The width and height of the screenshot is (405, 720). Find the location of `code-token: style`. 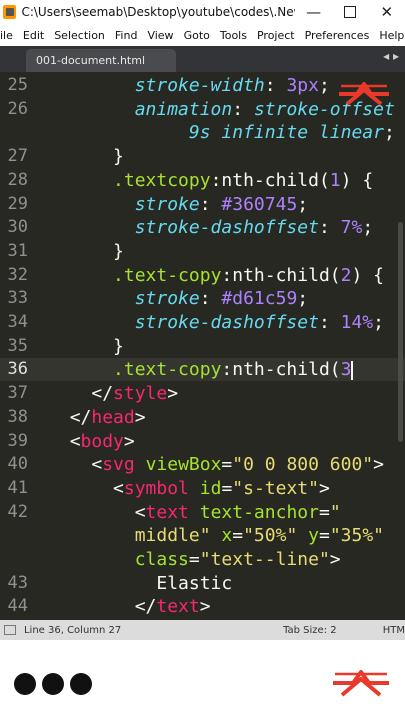

code-token: style is located at coordinates (140, 394).